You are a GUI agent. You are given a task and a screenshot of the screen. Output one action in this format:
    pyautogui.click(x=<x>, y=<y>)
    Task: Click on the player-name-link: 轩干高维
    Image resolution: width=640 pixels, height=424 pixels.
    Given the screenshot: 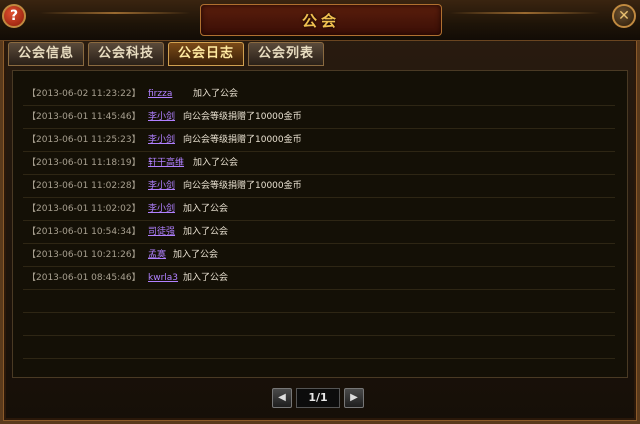 What is the action you would take?
    pyautogui.click(x=166, y=163)
    